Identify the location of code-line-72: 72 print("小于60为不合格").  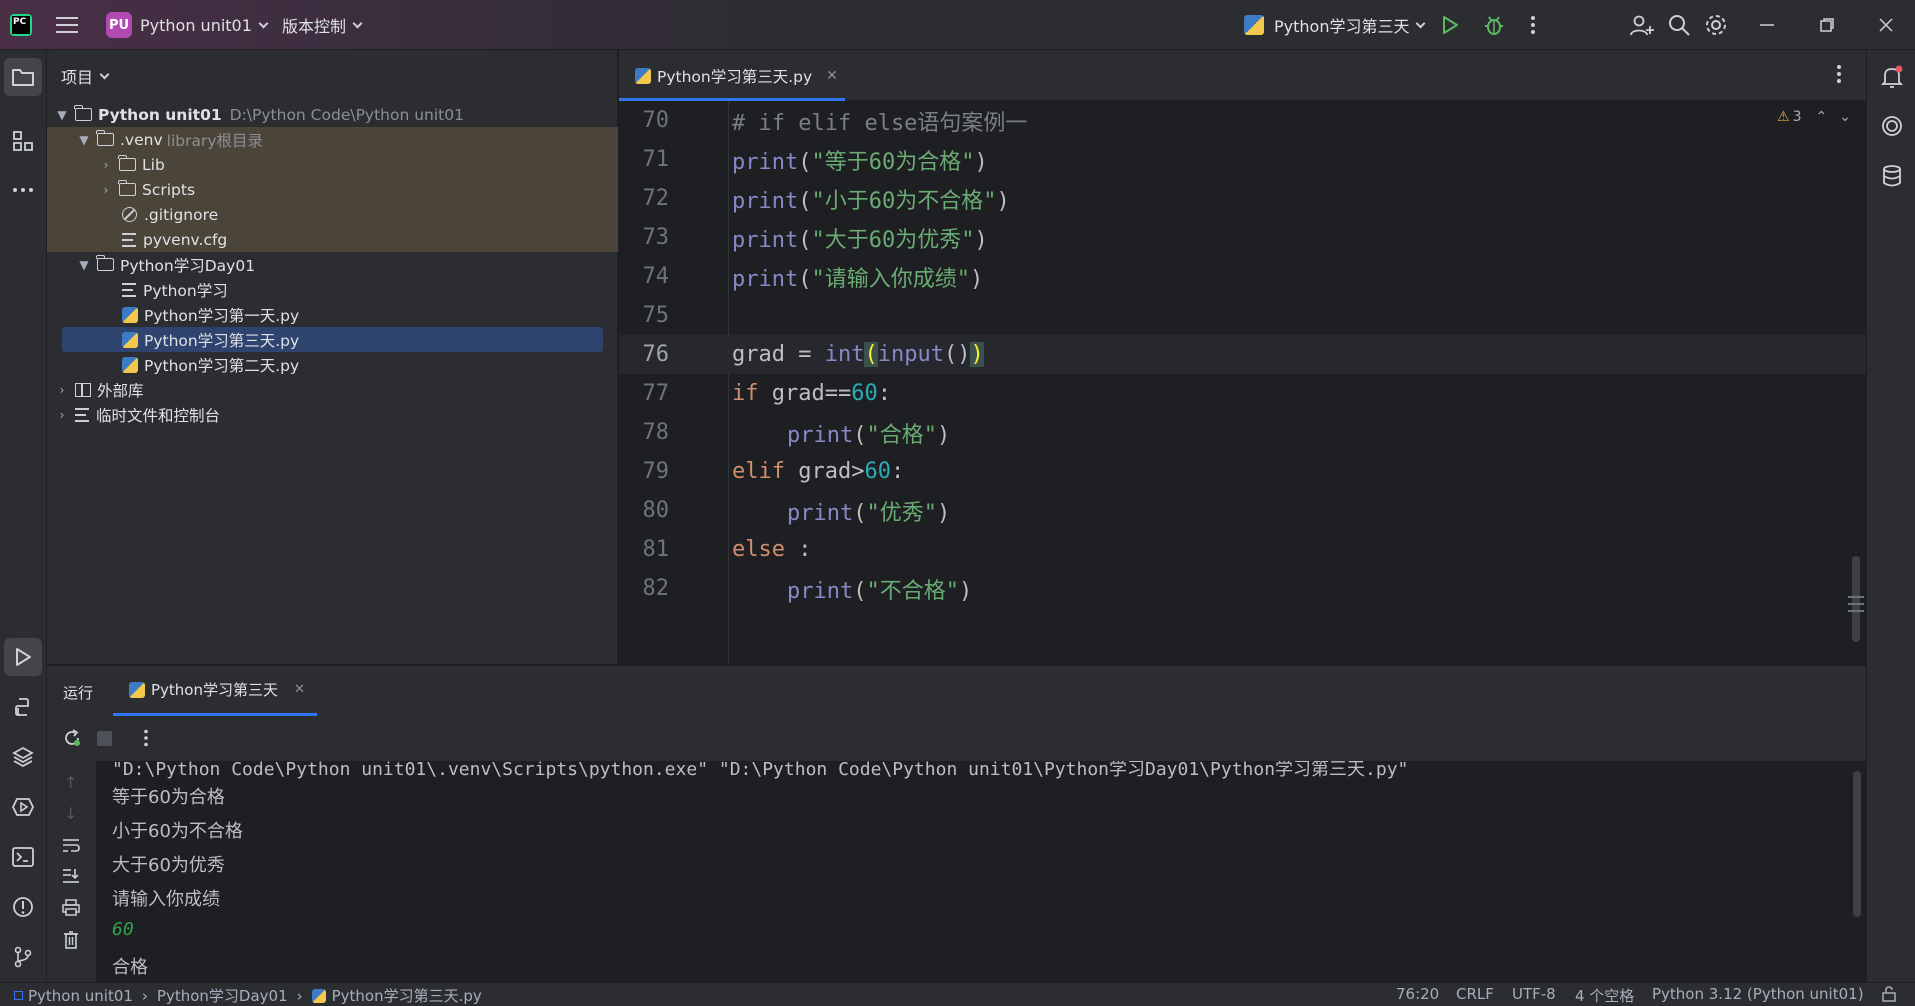
(1242, 198).